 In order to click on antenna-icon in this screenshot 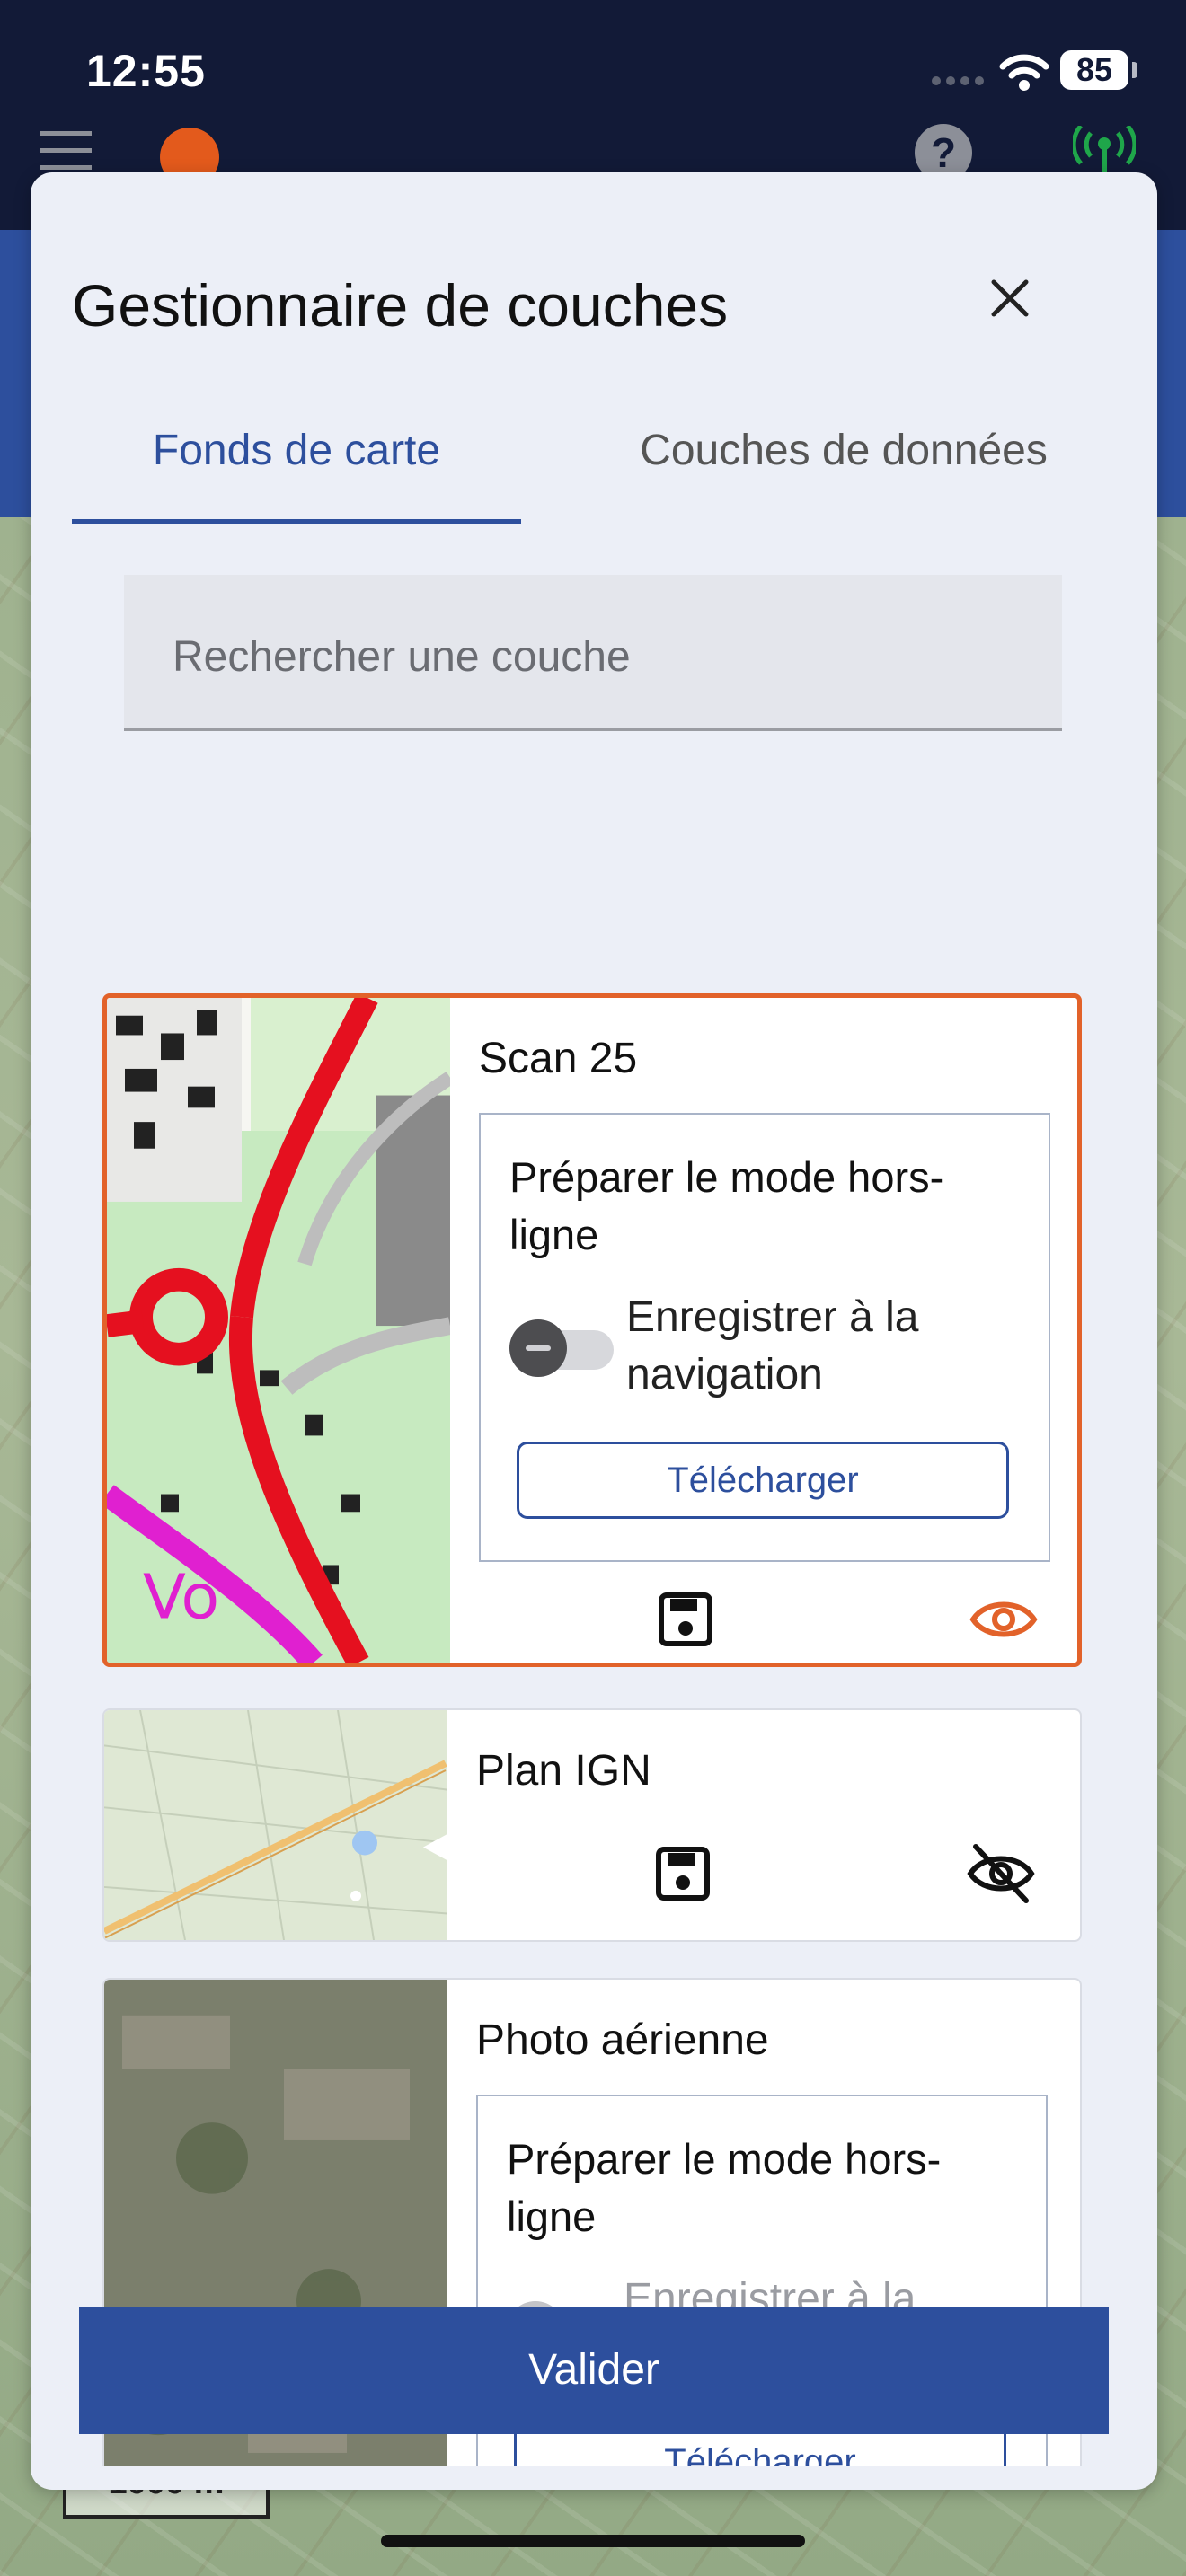, I will do `click(1104, 151)`.